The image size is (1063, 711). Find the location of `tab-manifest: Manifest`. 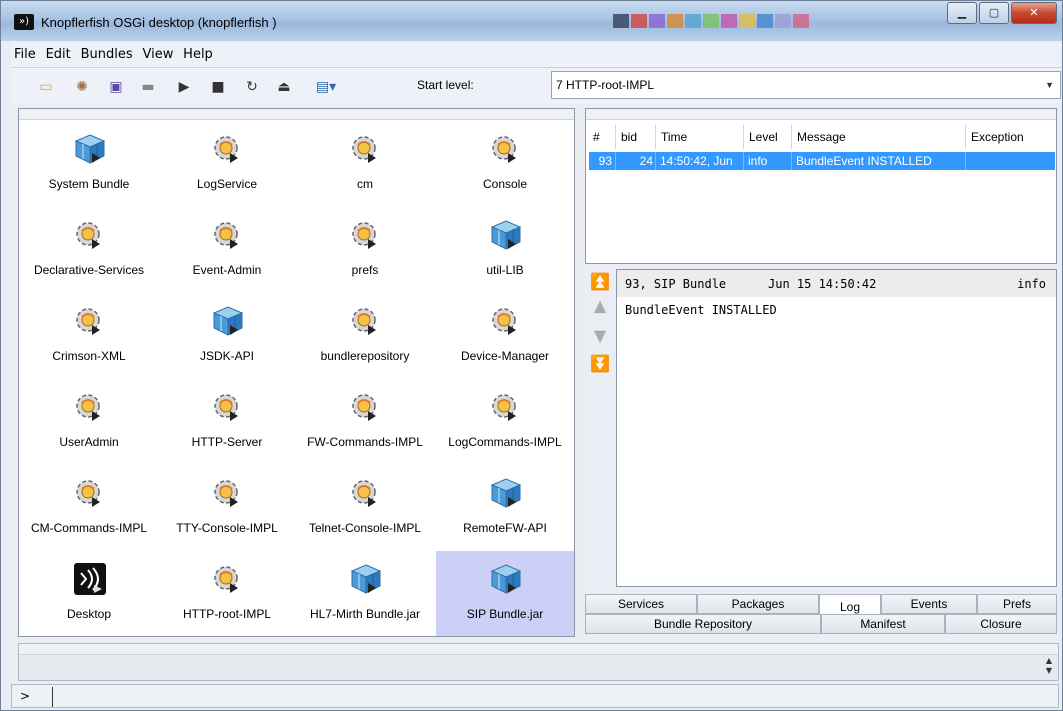

tab-manifest: Manifest is located at coordinates (883, 624).